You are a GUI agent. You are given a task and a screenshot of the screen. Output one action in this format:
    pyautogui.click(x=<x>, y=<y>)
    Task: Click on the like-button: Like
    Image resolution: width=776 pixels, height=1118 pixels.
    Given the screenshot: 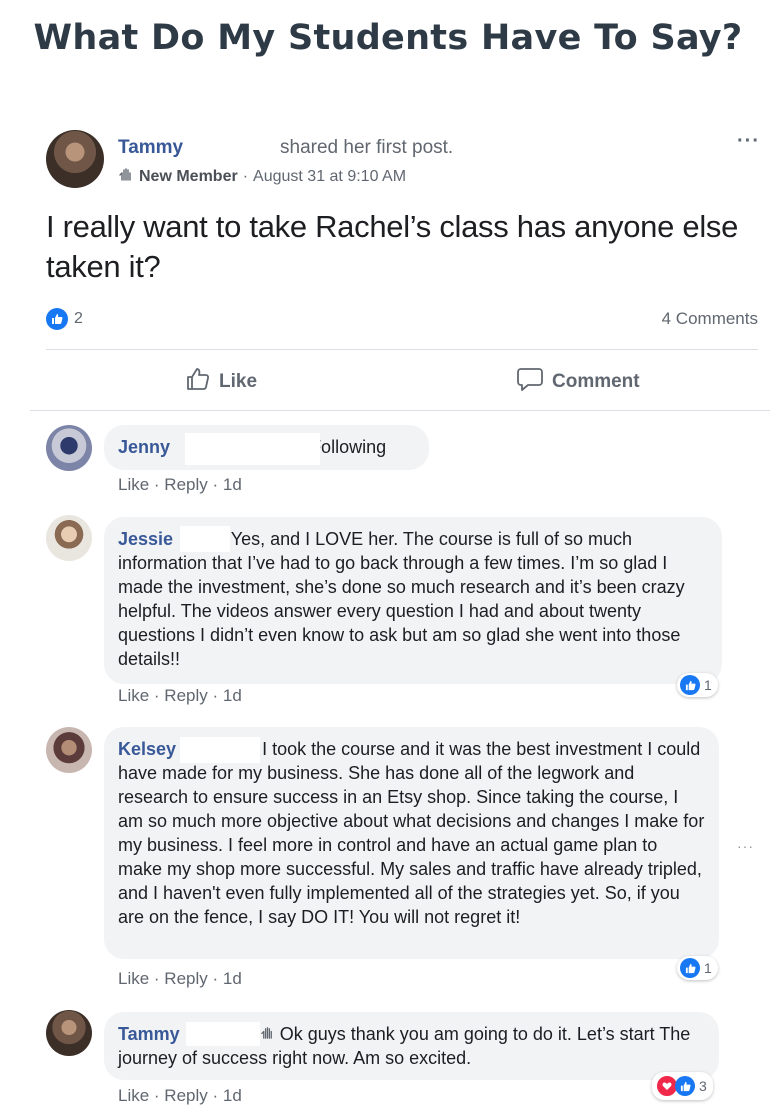 What is the action you would take?
    pyautogui.click(x=221, y=382)
    